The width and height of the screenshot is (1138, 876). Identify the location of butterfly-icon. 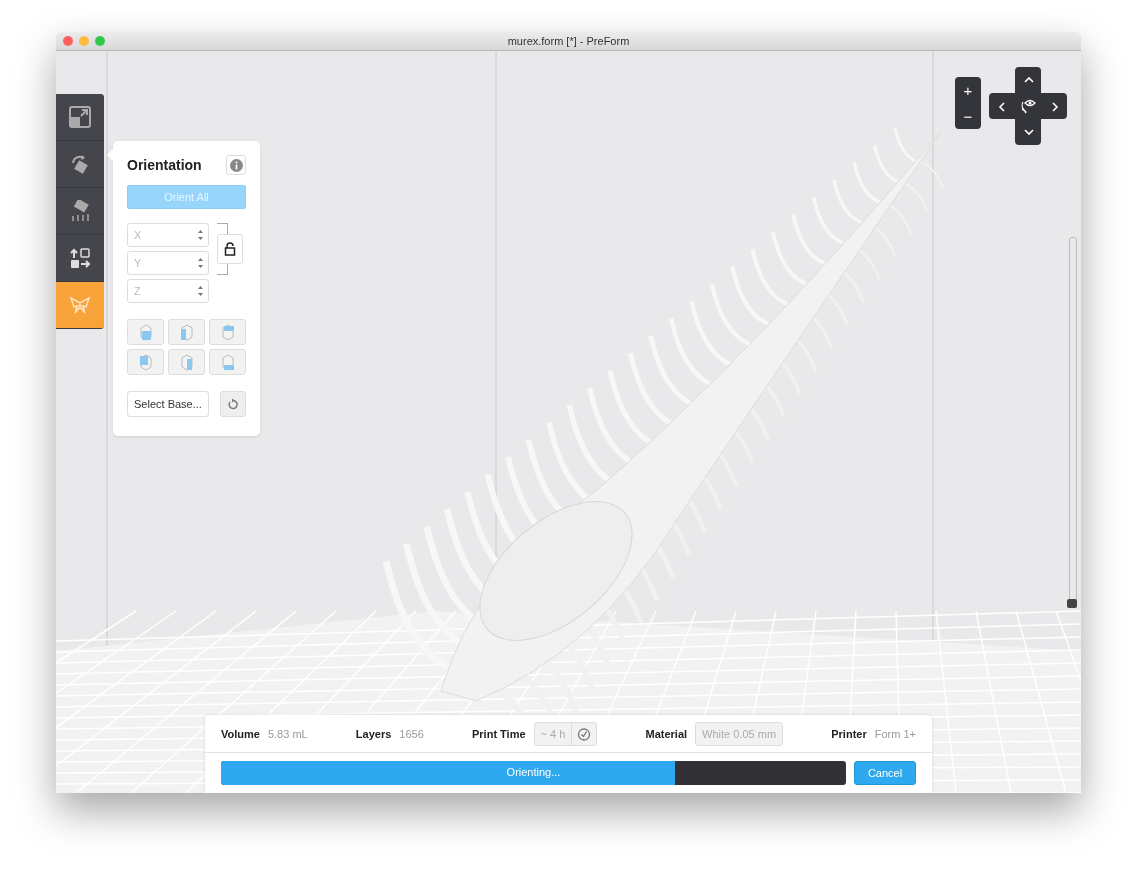
(80, 305).